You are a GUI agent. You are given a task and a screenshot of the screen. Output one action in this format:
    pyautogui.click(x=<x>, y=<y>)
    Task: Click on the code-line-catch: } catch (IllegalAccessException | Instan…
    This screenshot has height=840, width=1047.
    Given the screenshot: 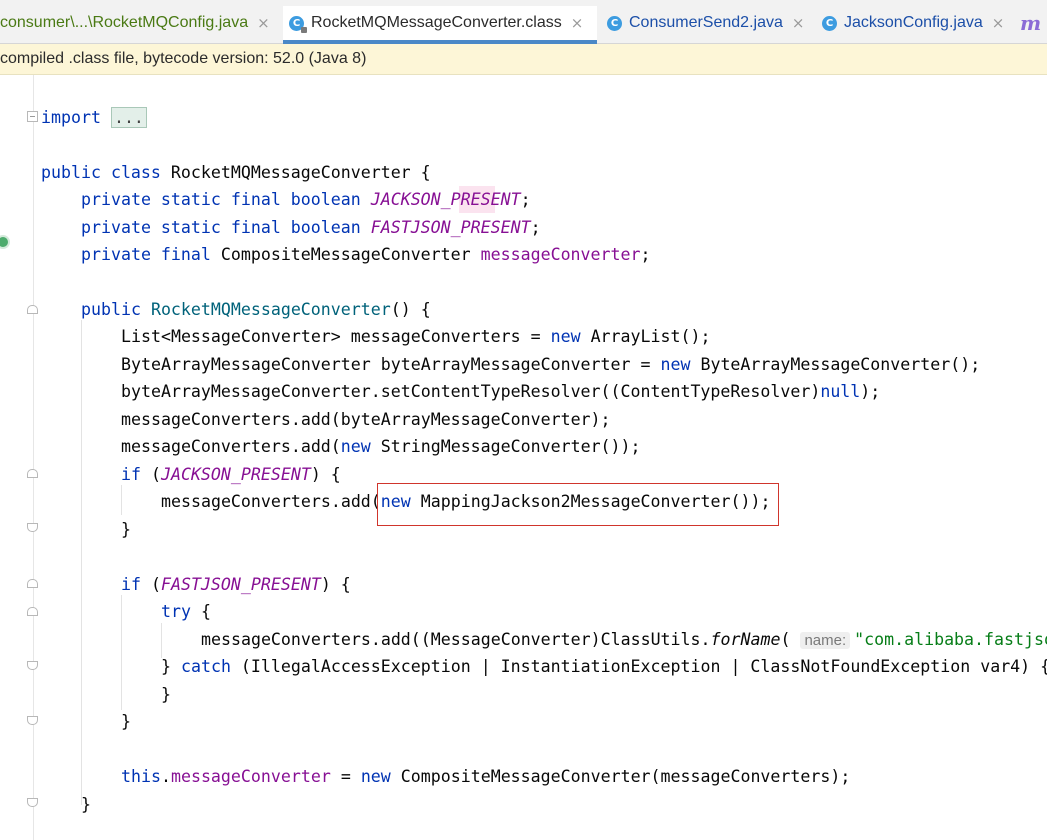 What is the action you would take?
    pyautogui.click(x=604, y=666)
    